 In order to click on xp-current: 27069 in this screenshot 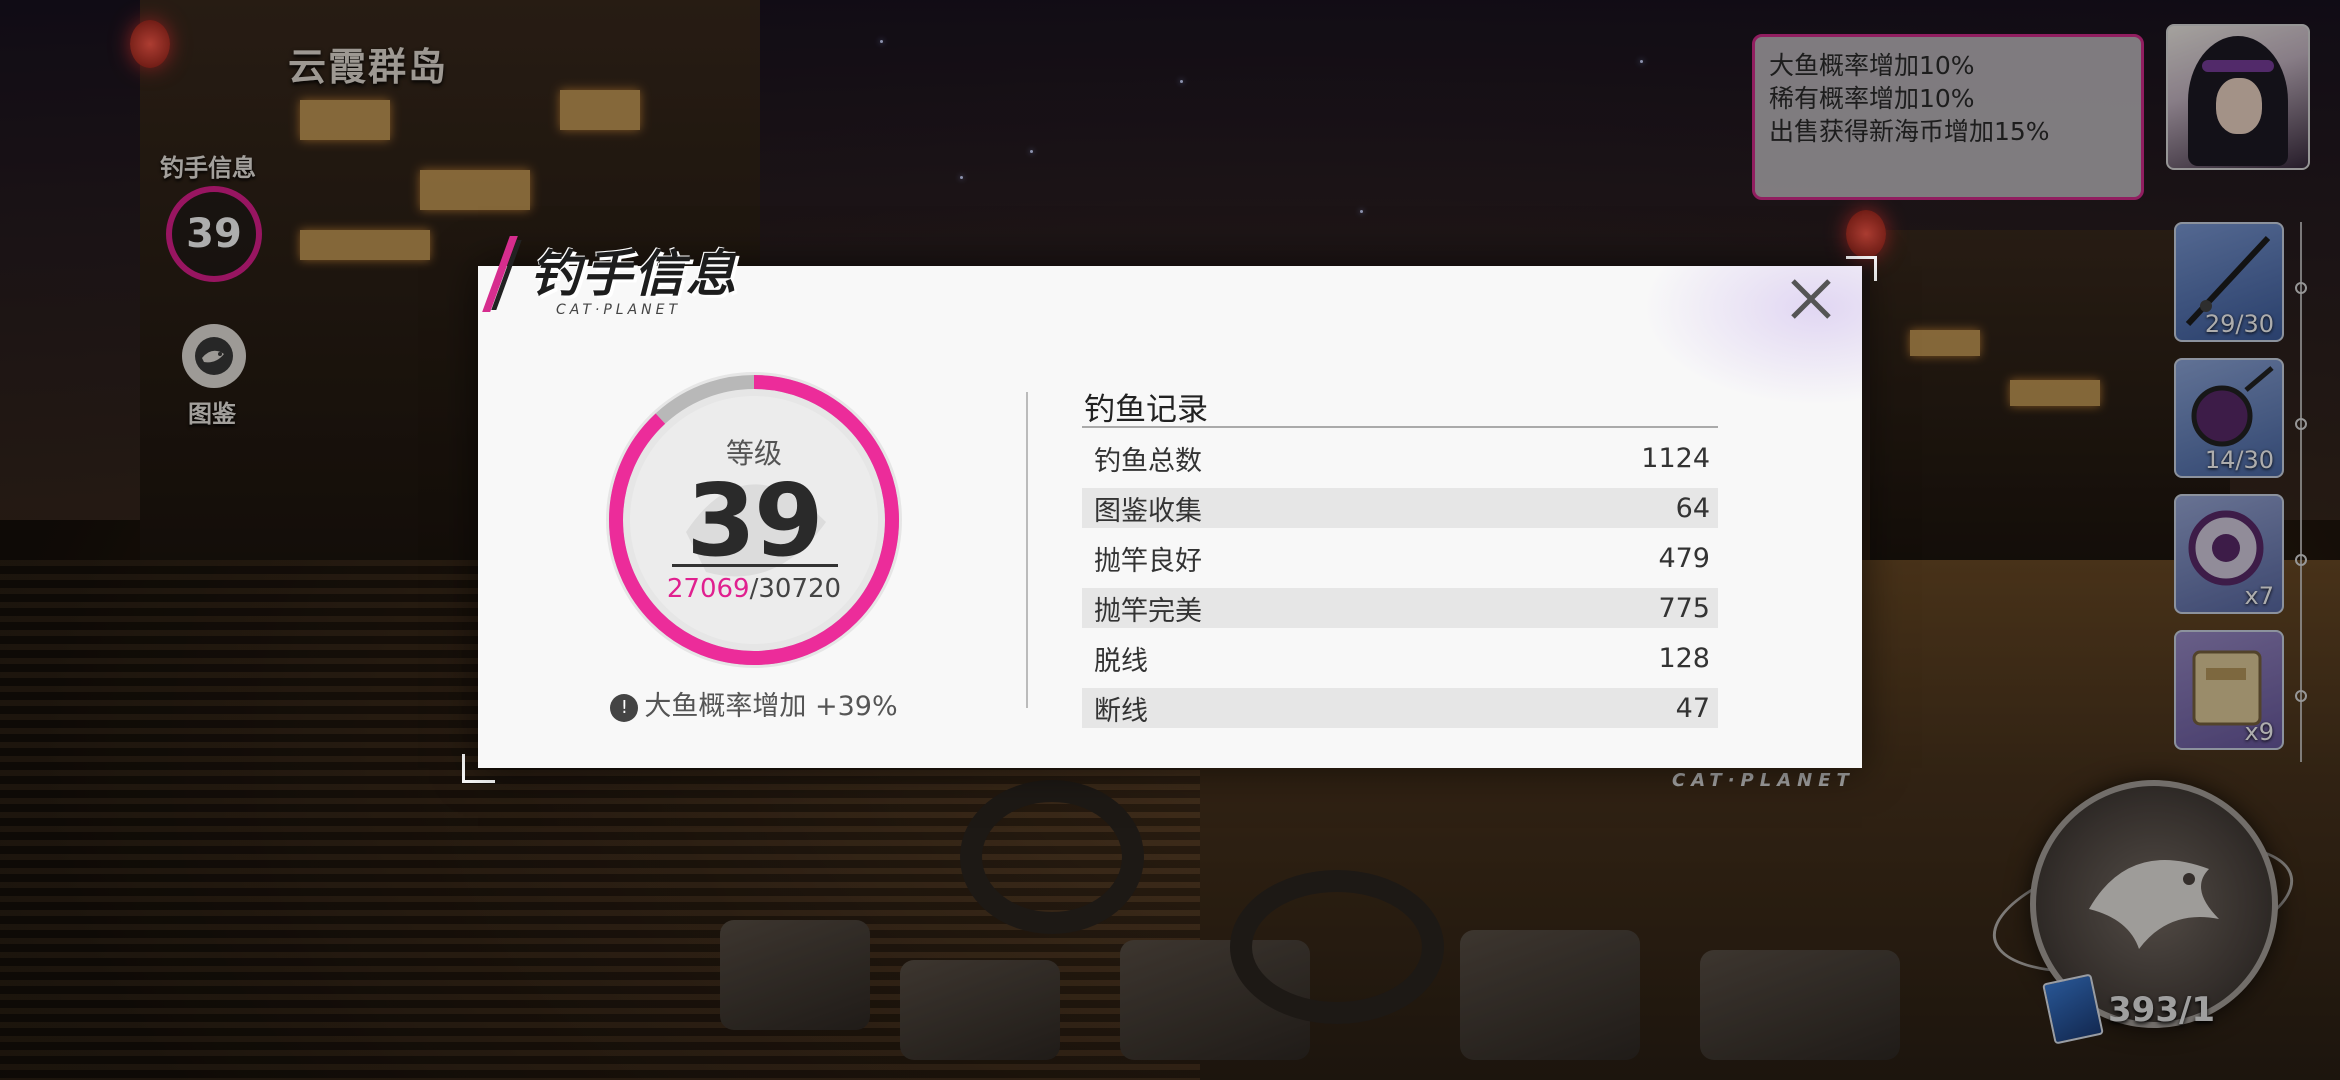, I will do `click(708, 589)`.